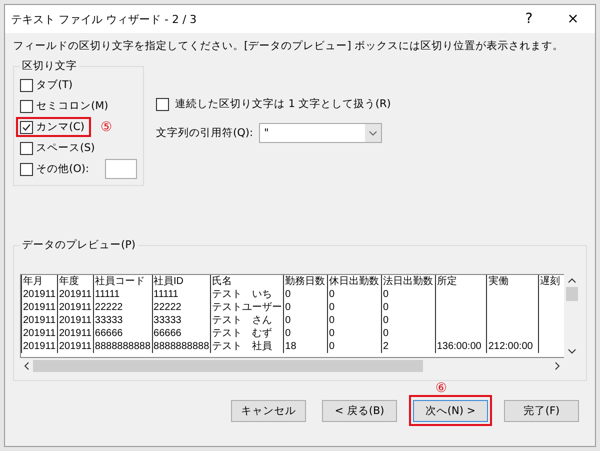 This screenshot has width=600, height=451. Describe the element at coordinates (26, 366) in the screenshot. I see `chevron-left-icon` at that location.